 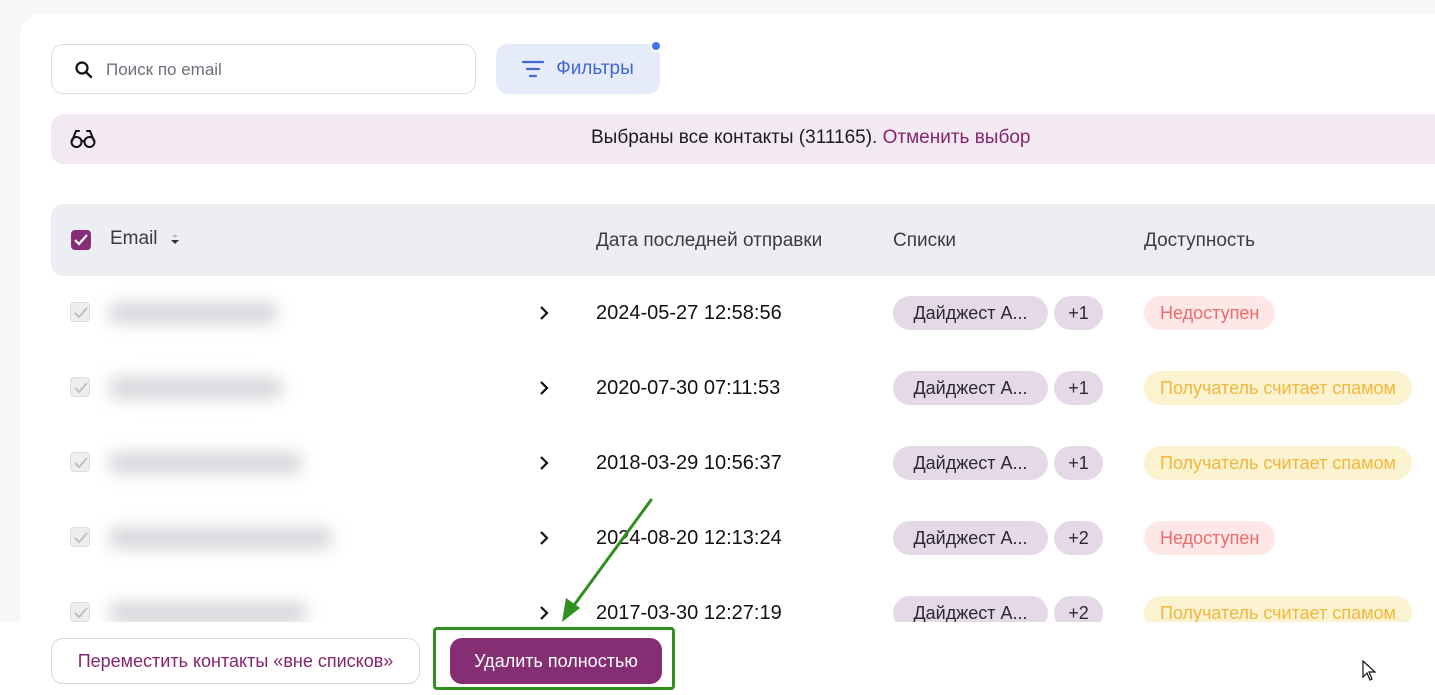 What do you see at coordinates (1200, 240) in the screenshot?
I see `column-availability: Доступность` at bounding box center [1200, 240].